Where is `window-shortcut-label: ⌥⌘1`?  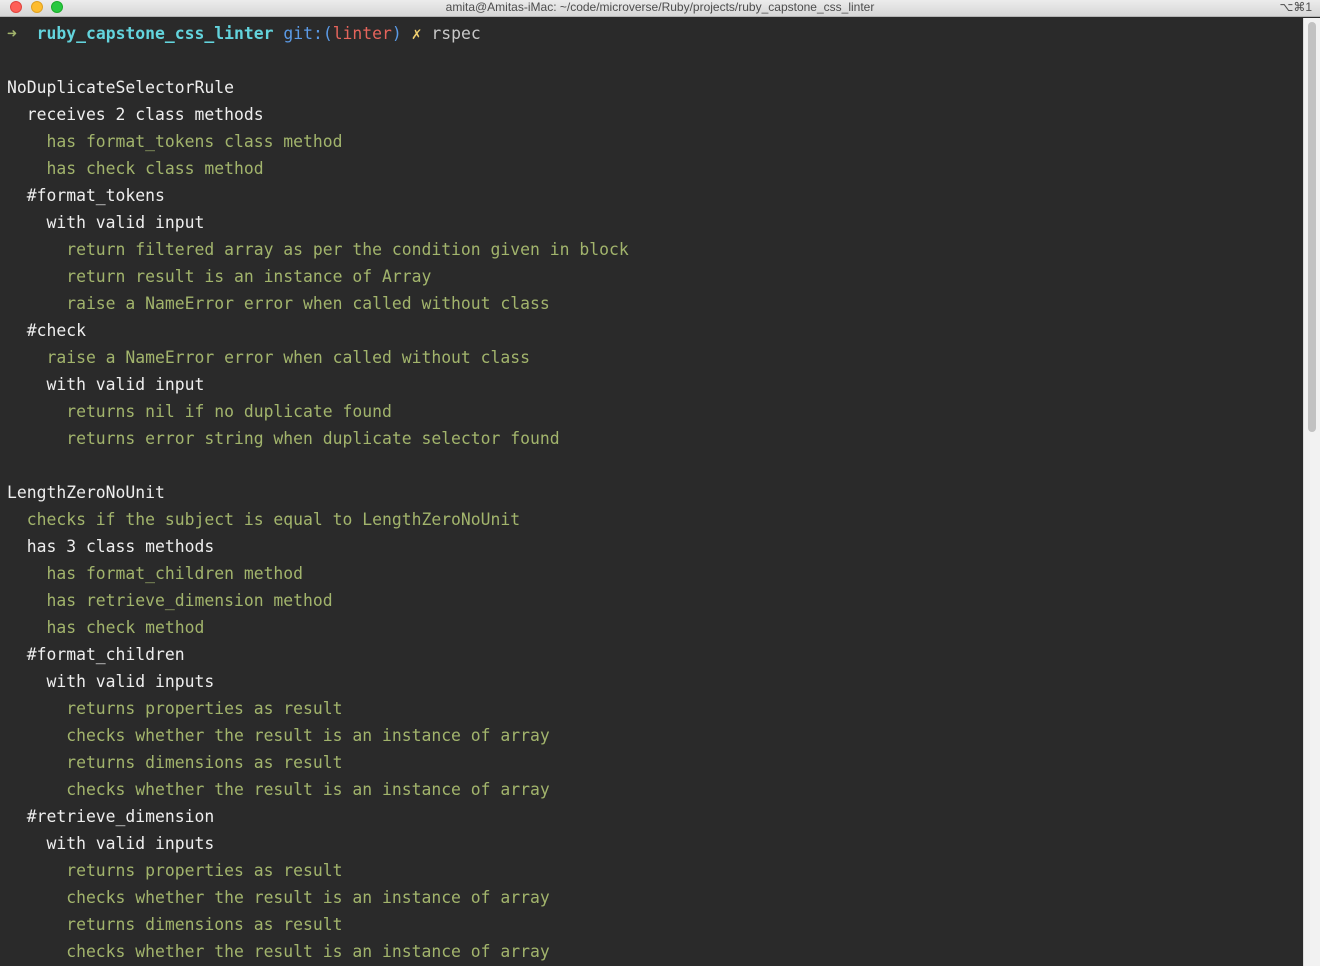
window-shortcut-label: ⌥⌘1 is located at coordinates (1295, 7).